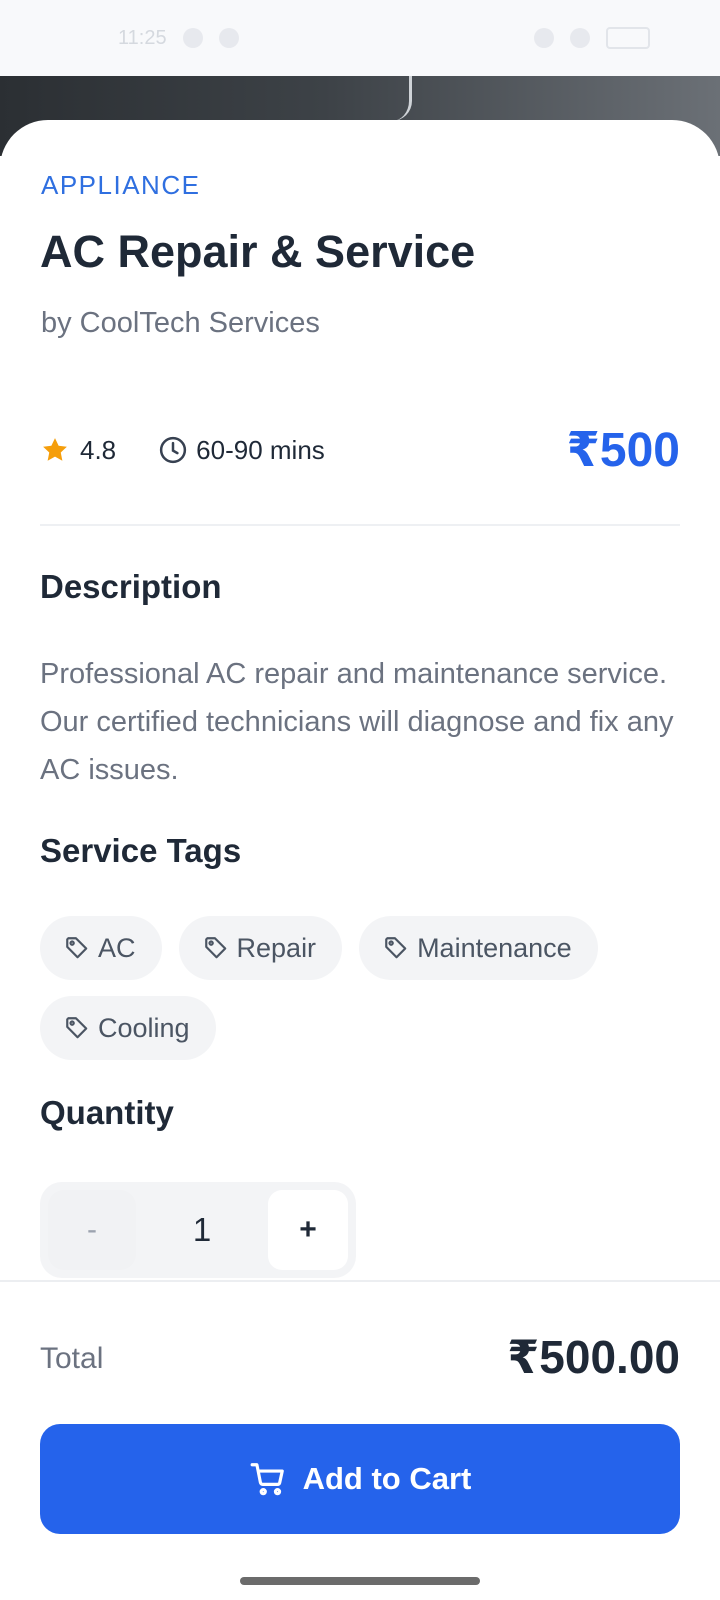 The width and height of the screenshot is (720, 1600). I want to click on add-to-cart-button: Add to Cart, so click(360, 1479).